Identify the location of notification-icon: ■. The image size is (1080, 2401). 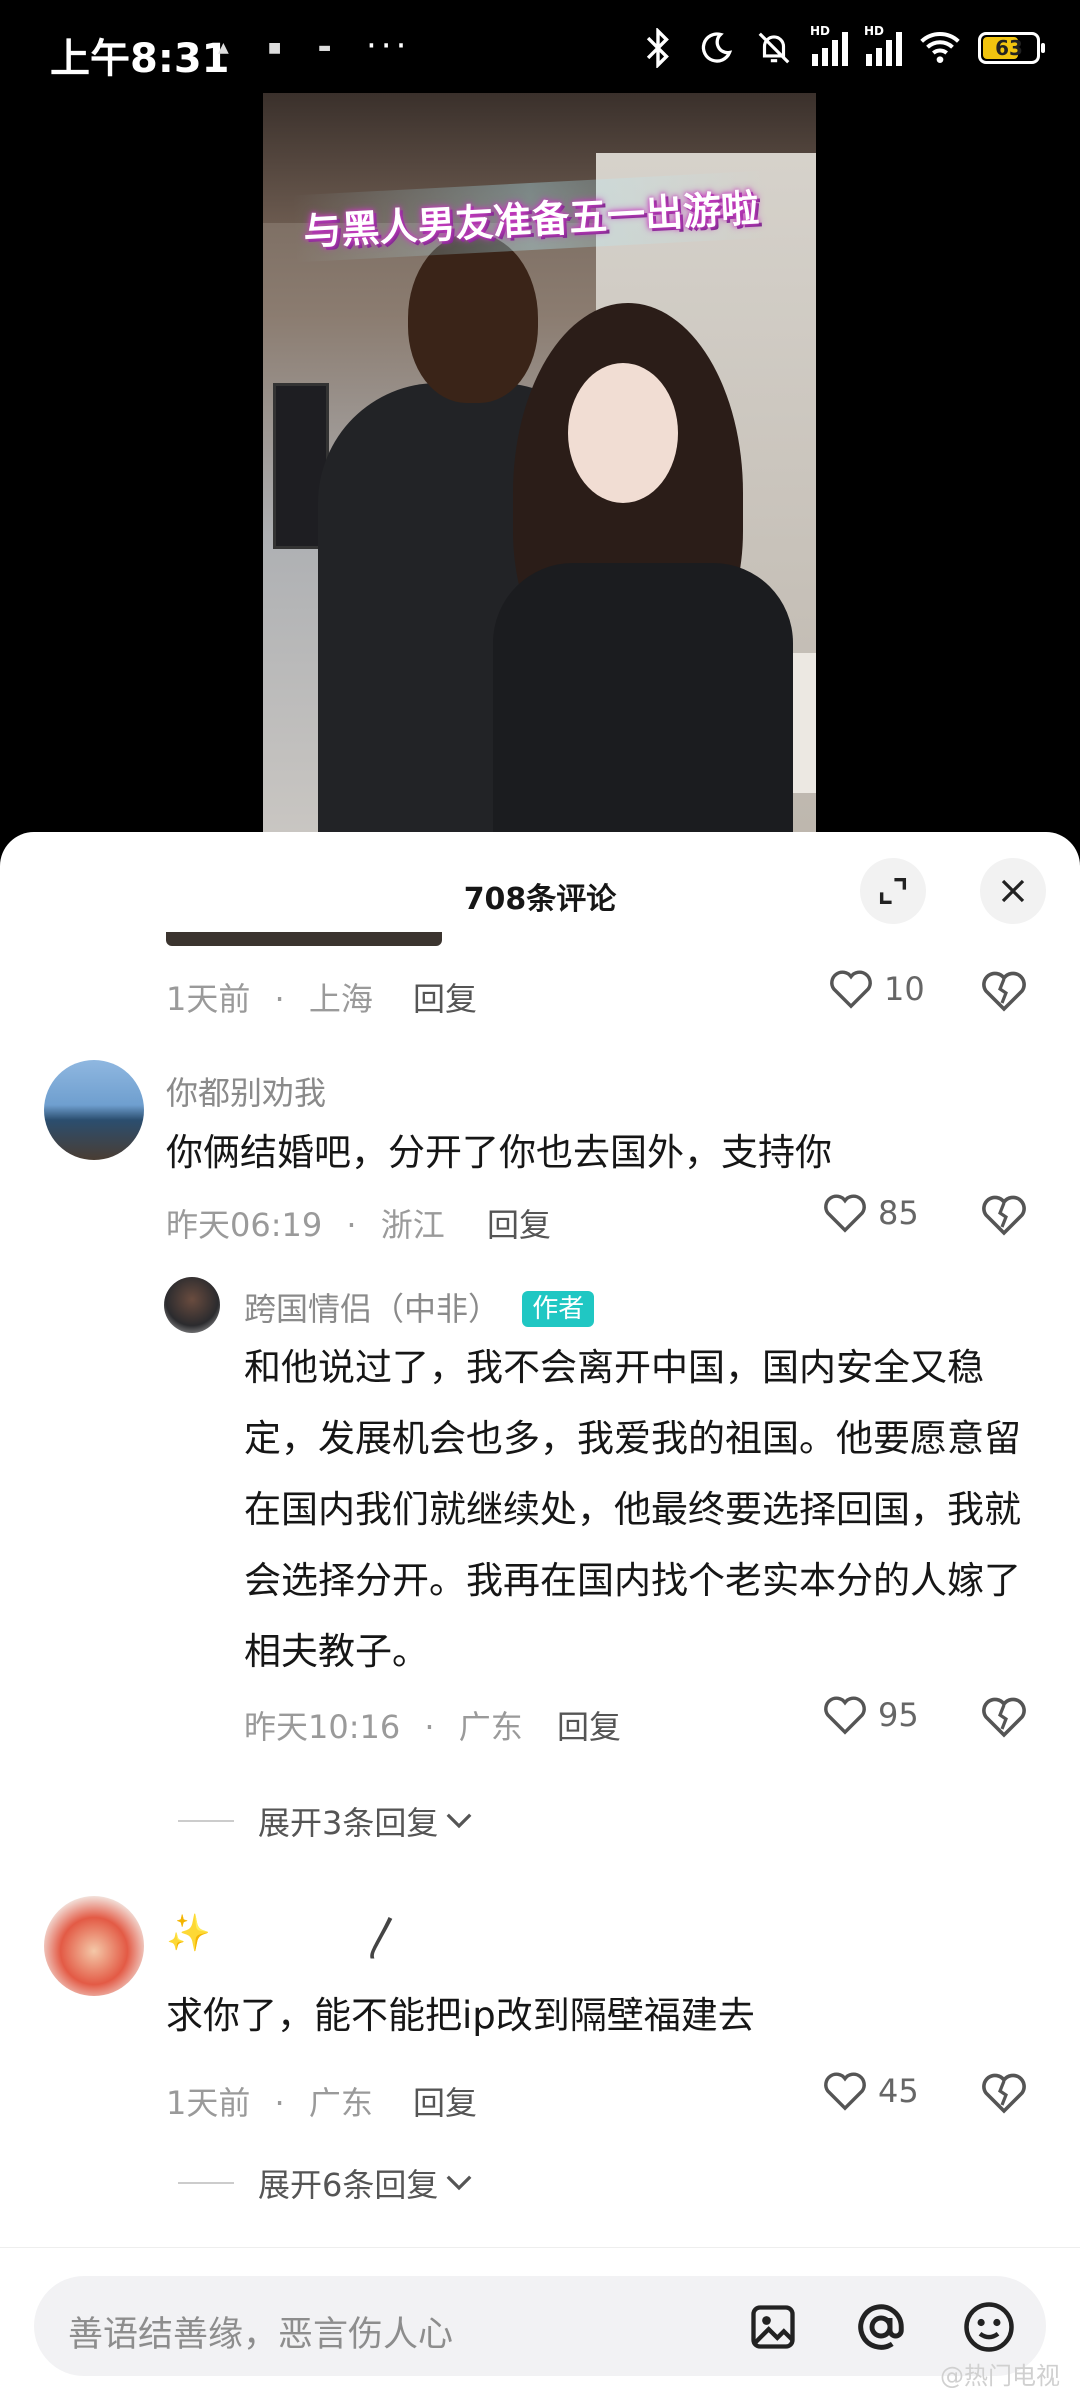
(275, 48).